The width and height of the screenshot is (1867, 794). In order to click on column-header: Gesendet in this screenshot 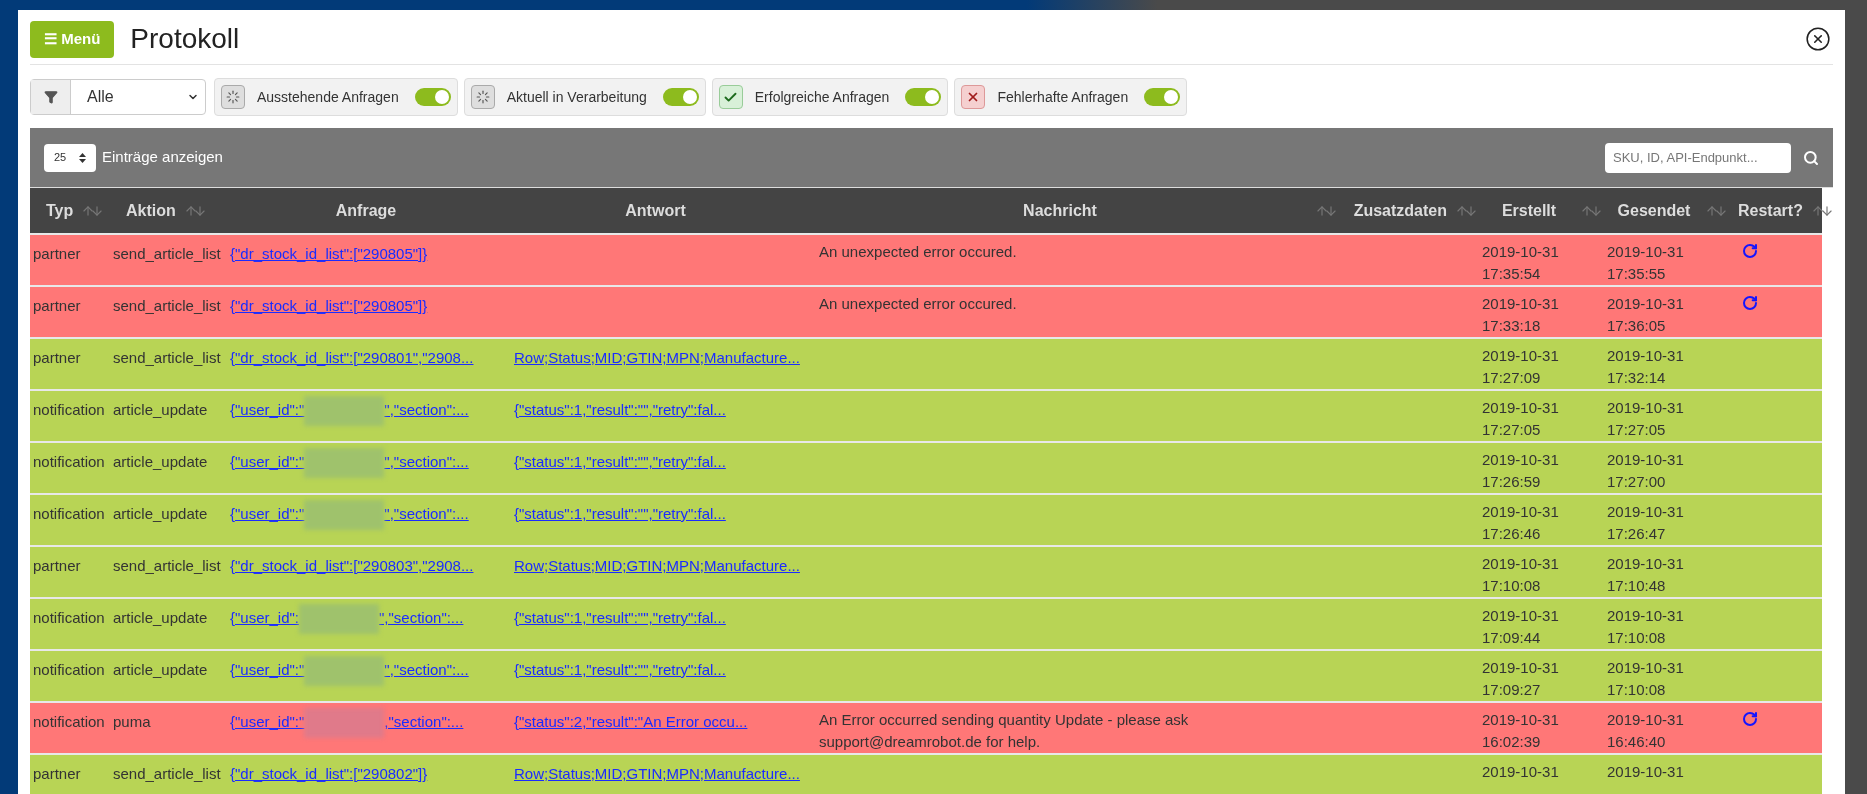, I will do `click(1654, 210)`.